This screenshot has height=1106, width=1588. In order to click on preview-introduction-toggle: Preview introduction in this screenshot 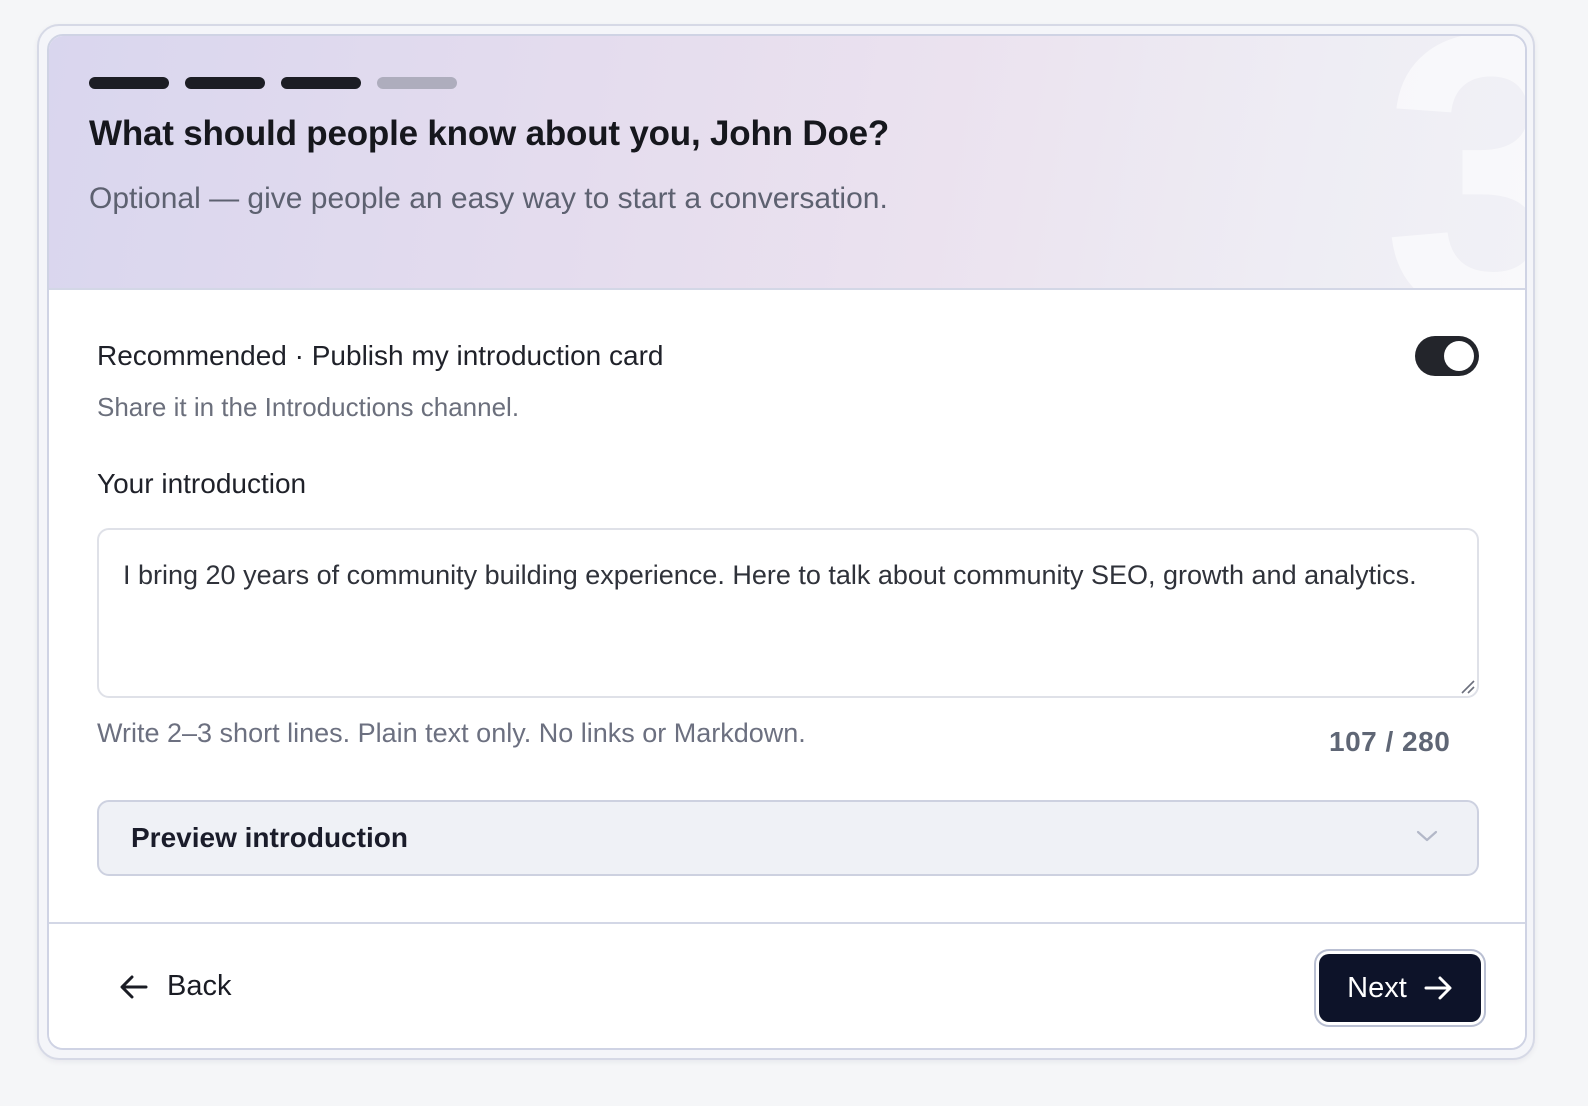, I will do `click(788, 838)`.